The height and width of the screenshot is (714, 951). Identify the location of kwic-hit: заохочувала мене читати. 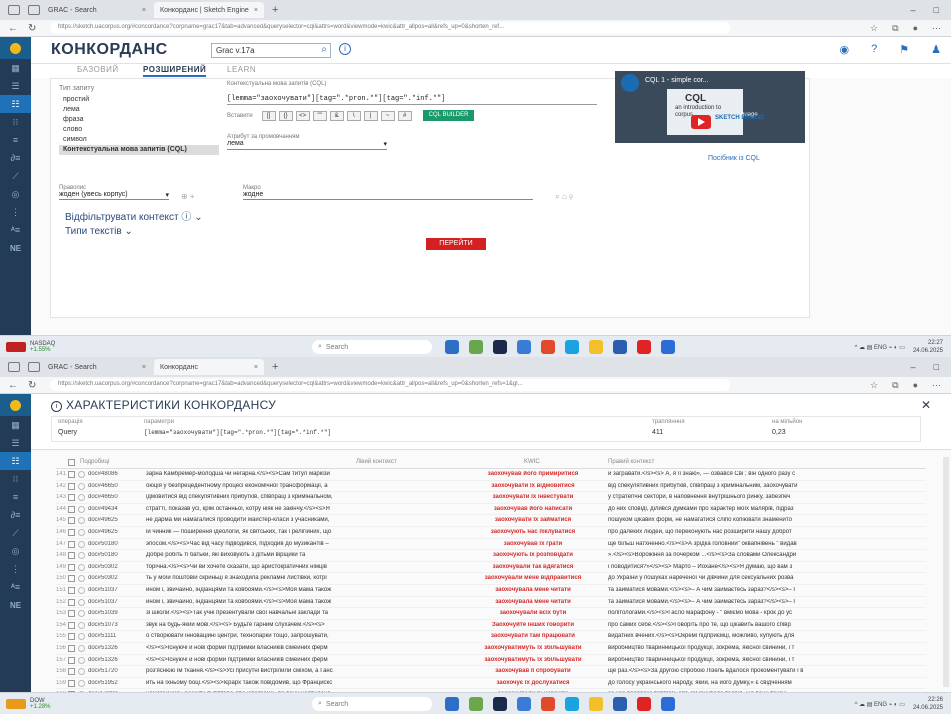
(533, 590).